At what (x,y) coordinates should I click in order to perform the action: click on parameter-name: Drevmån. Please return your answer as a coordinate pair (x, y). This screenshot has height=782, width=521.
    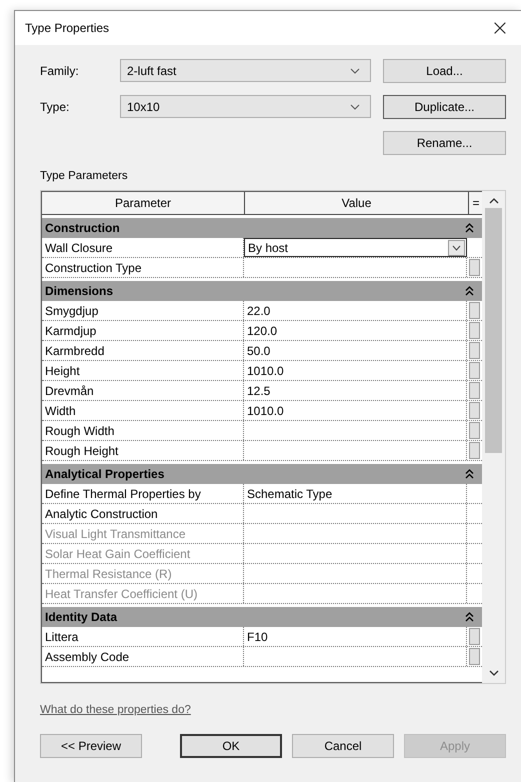
    Looking at the image, I should click on (143, 390).